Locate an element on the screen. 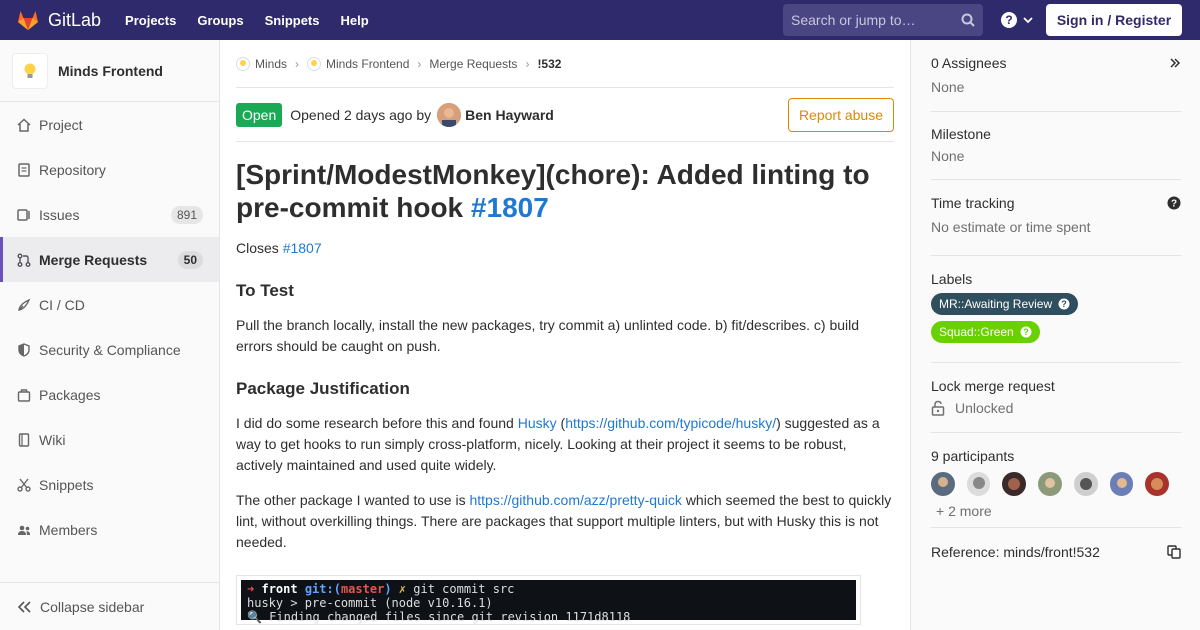 The image size is (1200, 630). participants-list is located at coordinates (1056, 484).